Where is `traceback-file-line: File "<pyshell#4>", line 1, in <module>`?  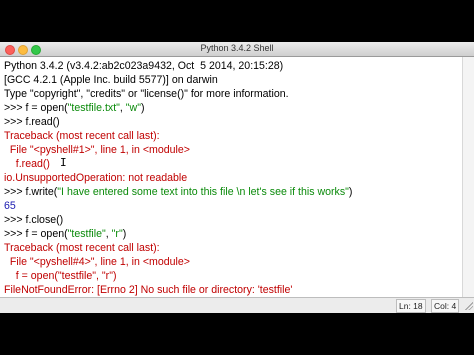 traceback-file-line: File "<pyshell#4>", line 1, in <module> is located at coordinates (97, 262).